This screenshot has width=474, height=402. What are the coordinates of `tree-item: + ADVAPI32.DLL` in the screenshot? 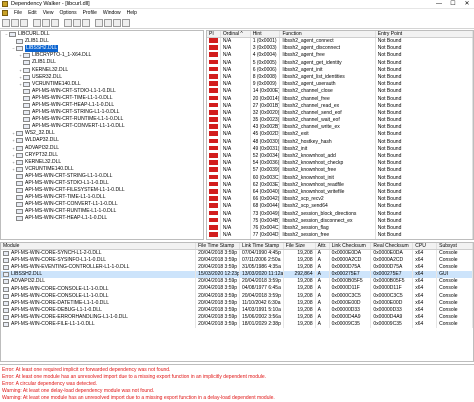 It's located at (102, 148).